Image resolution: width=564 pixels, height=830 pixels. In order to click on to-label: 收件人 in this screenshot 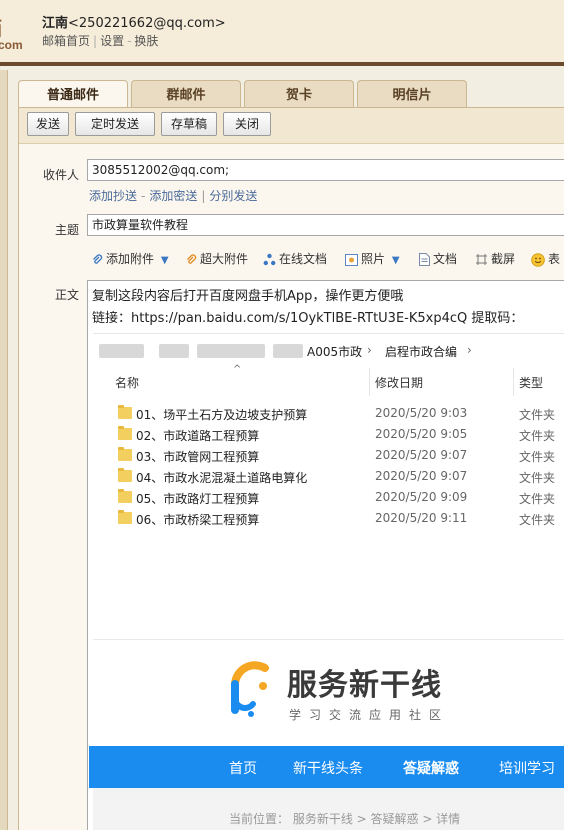, I will do `click(60, 175)`.